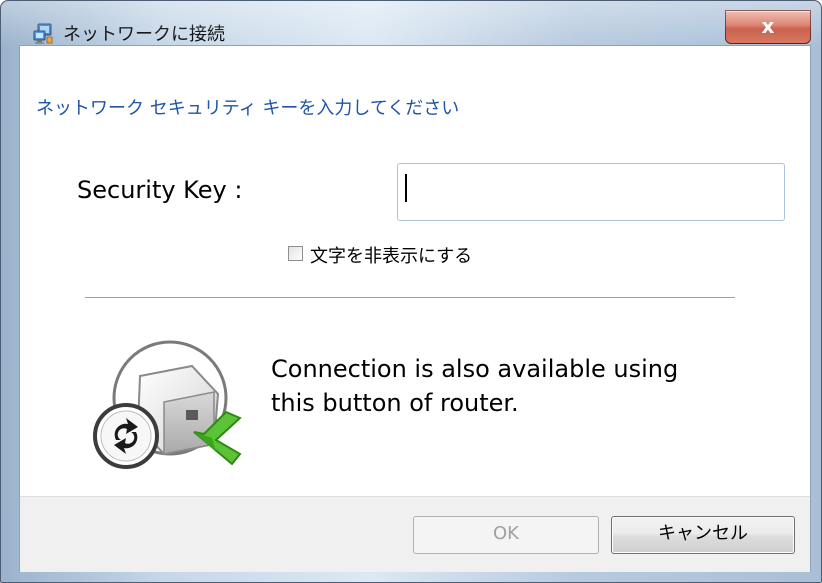 The image size is (822, 583). What do you see at coordinates (295, 253) in the screenshot?
I see `hide-characters-checkbox` at bounding box center [295, 253].